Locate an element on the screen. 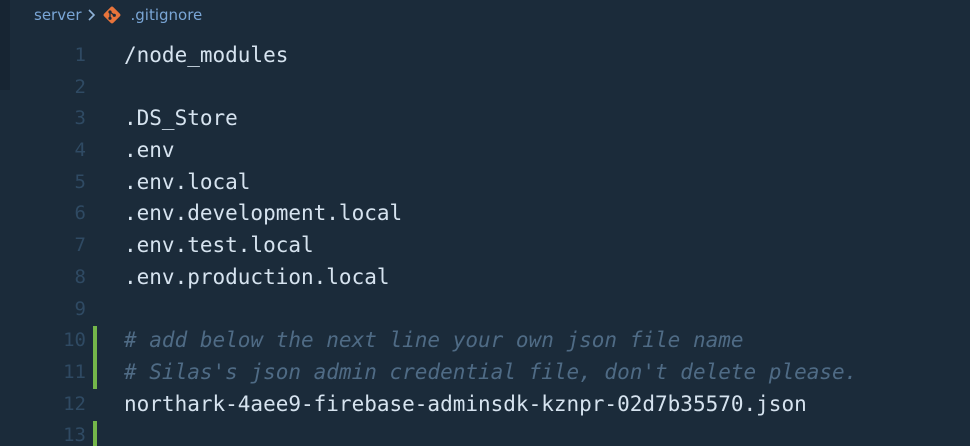 This screenshot has width=970, height=446. line-number: 4 is located at coordinates (80, 150).